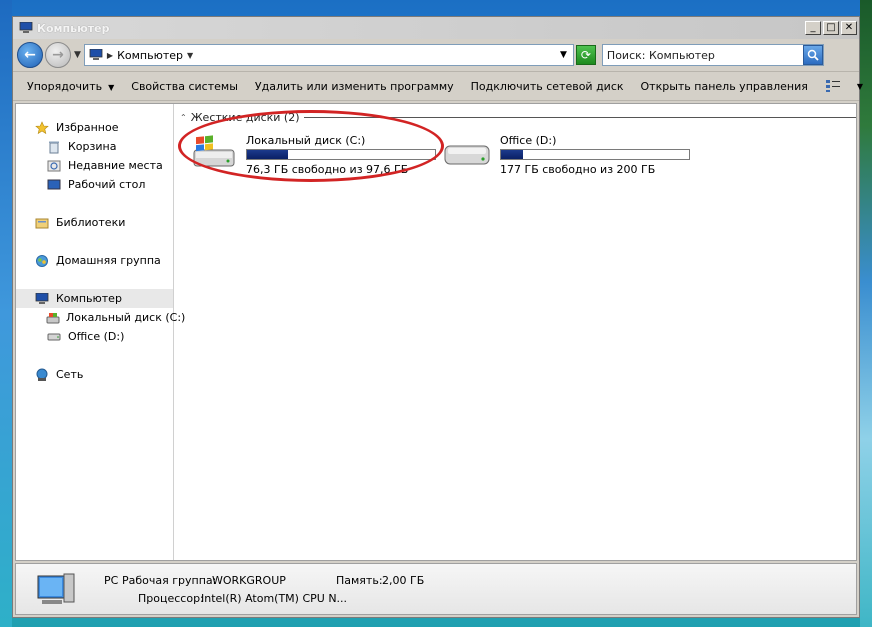 The image size is (872, 627). I want to click on recent-pages-dropdown: ▼, so click(77, 55).